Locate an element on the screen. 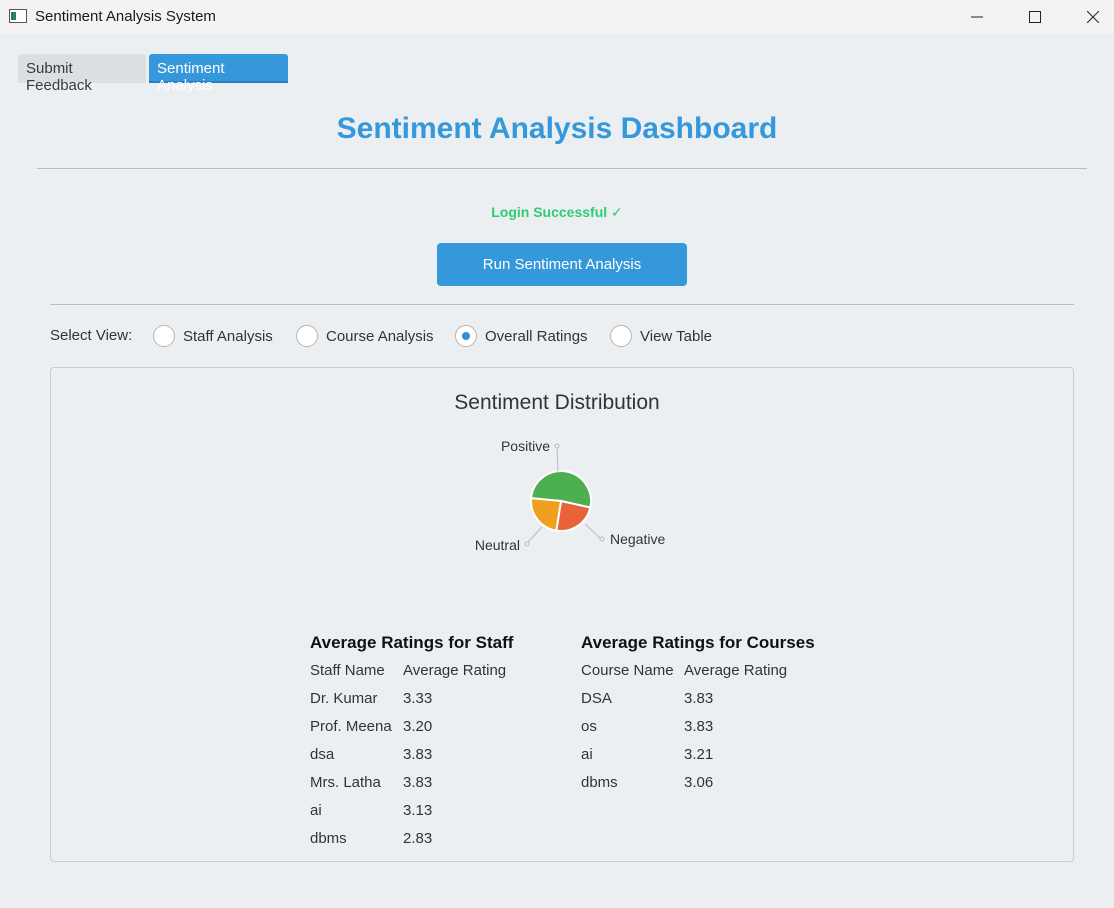 The width and height of the screenshot is (1114, 908). login-status-text: Login Successful ✓ is located at coordinates (557, 212).